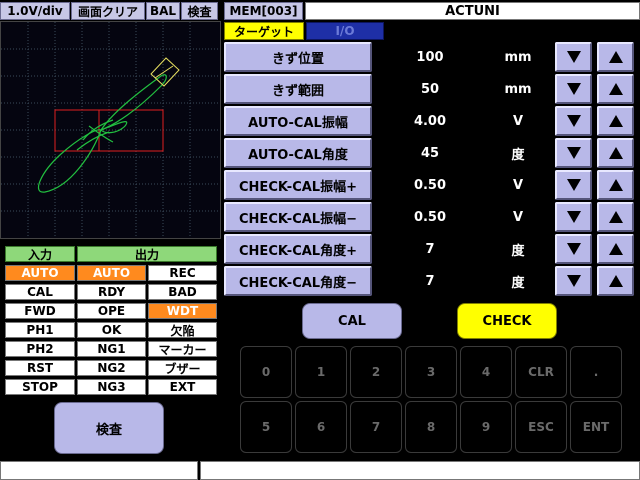 The width and height of the screenshot is (640, 480). Describe the element at coordinates (298, 89) in the screenshot. I see `param-label-flaw-range: きず範囲` at that location.